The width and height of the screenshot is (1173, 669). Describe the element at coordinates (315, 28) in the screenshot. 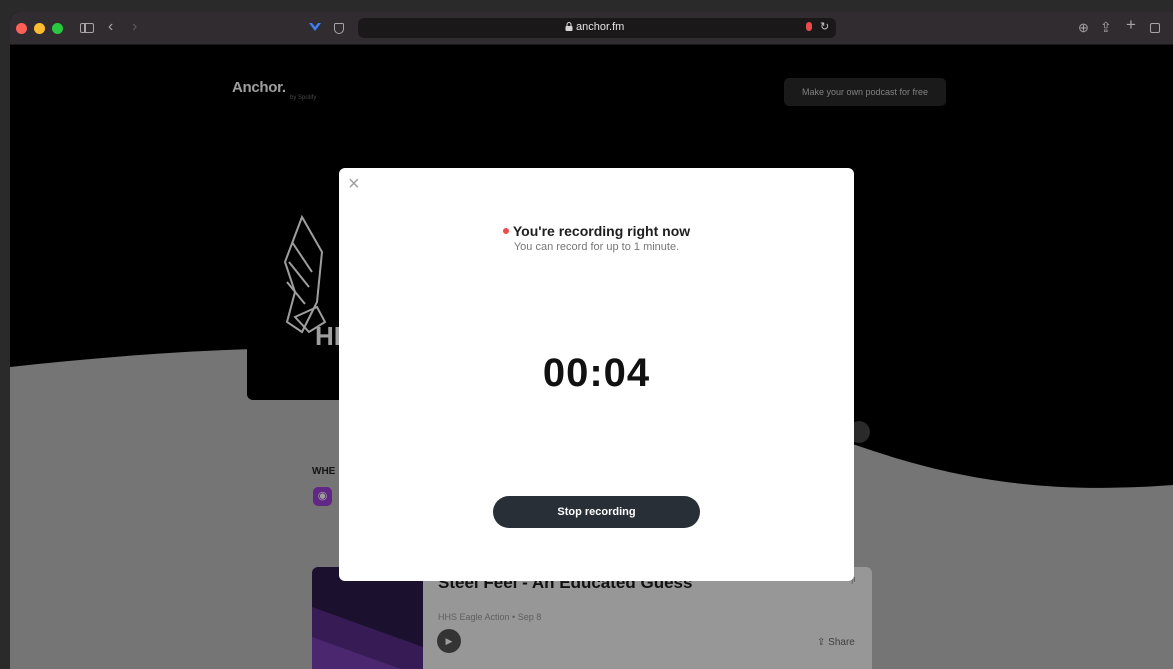

I see `extension-icon` at that location.